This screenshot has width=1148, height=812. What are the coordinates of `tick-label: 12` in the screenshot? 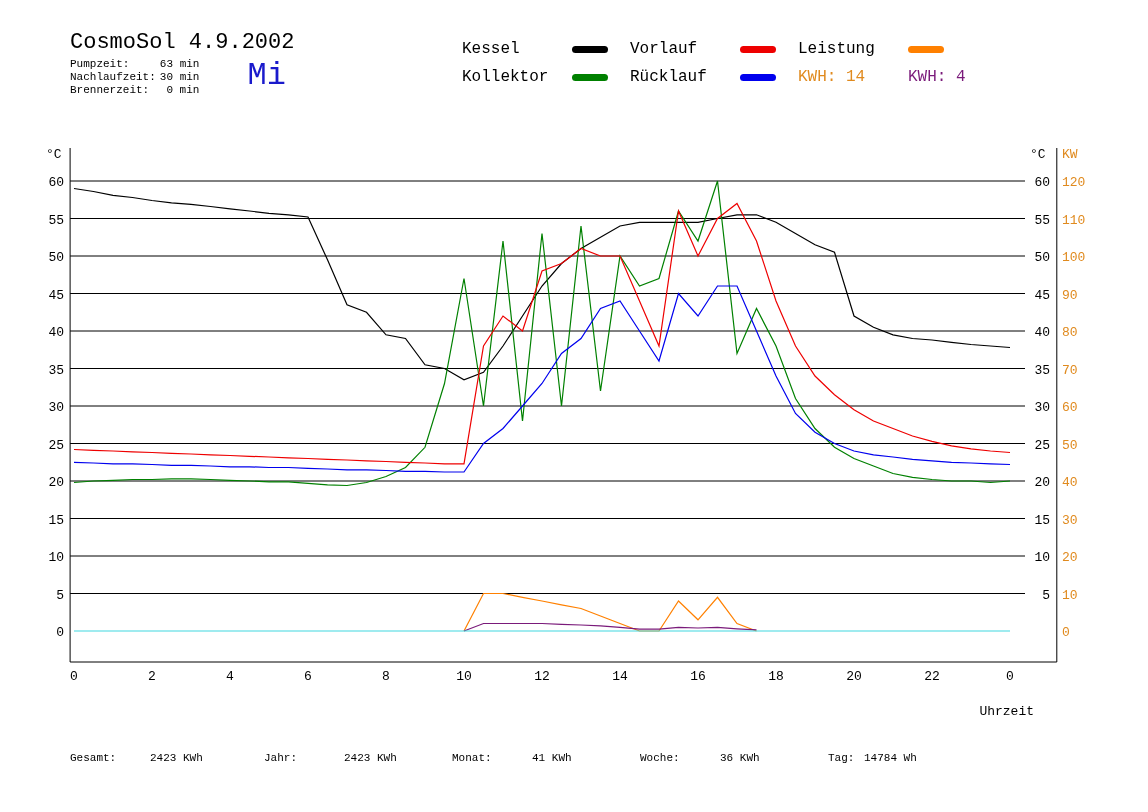 It's located at (542, 676).